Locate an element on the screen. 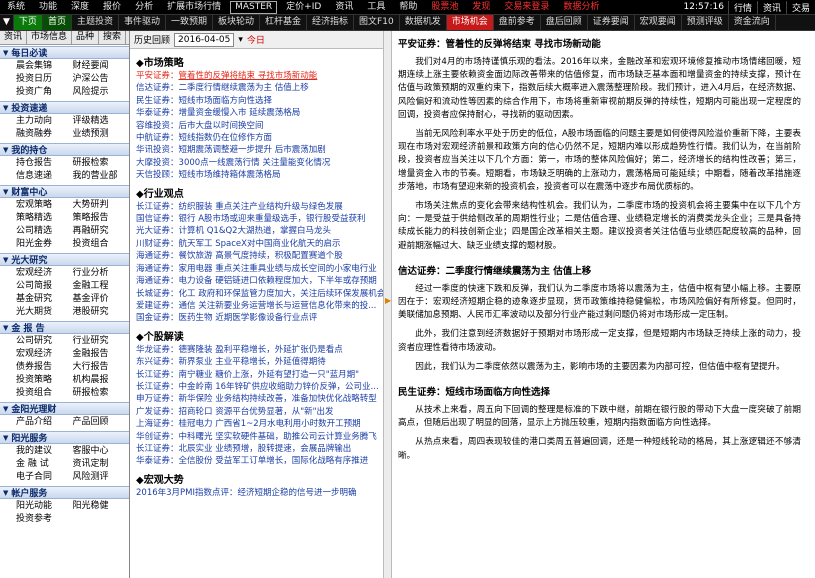 The width and height of the screenshot is (815, 578). nav-item: 行业分析 is located at coordinates (101, 273).